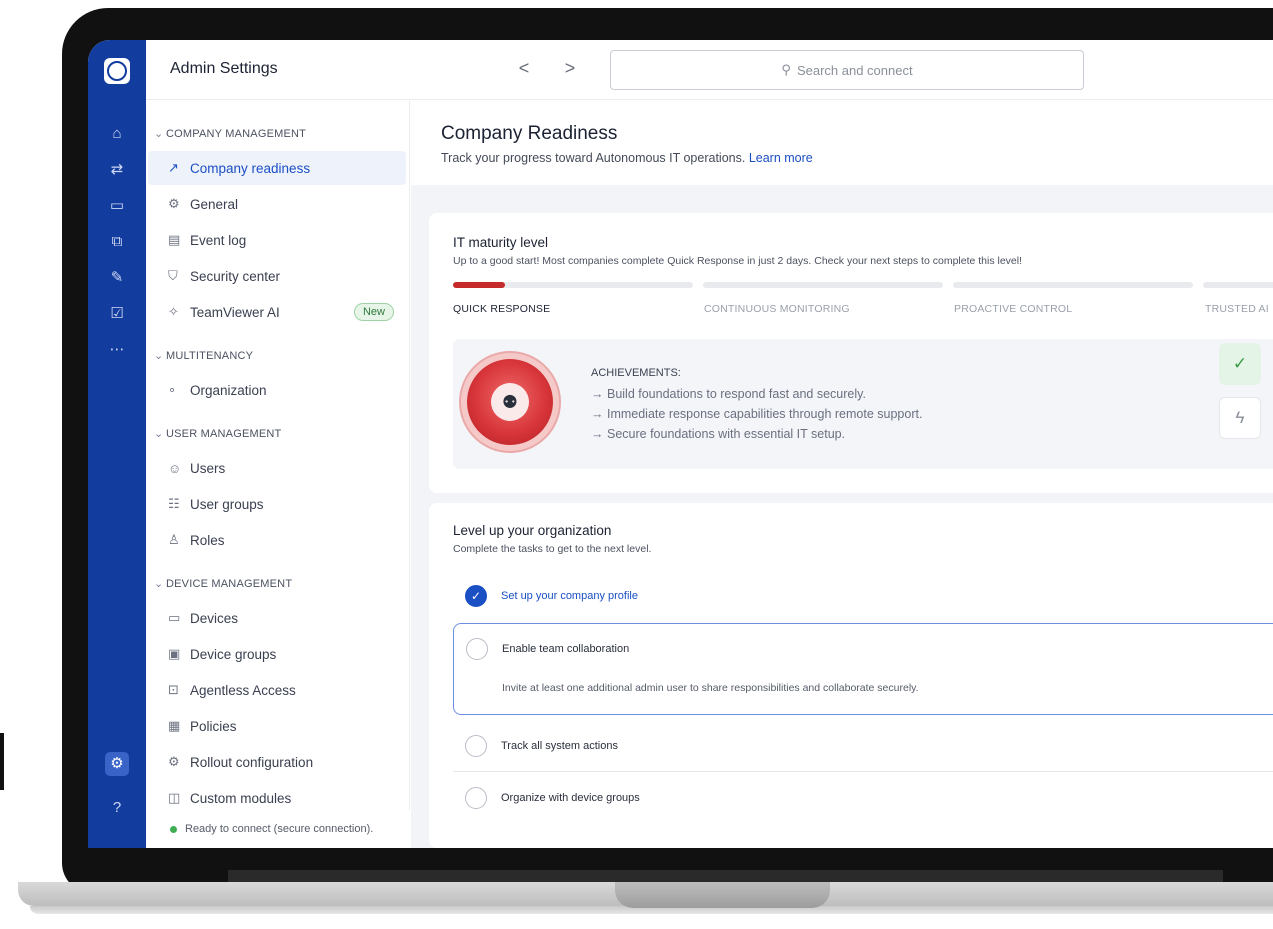 The image size is (1273, 929). I want to click on content-title: Company Readiness, so click(529, 133).